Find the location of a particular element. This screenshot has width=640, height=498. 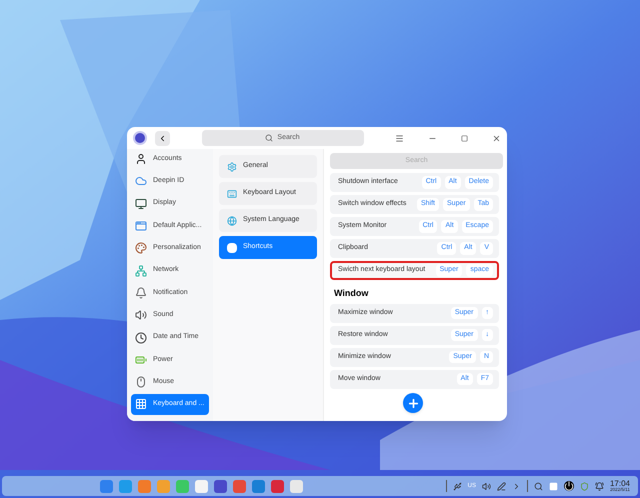

keyboard-icon is located at coordinates (232, 193).